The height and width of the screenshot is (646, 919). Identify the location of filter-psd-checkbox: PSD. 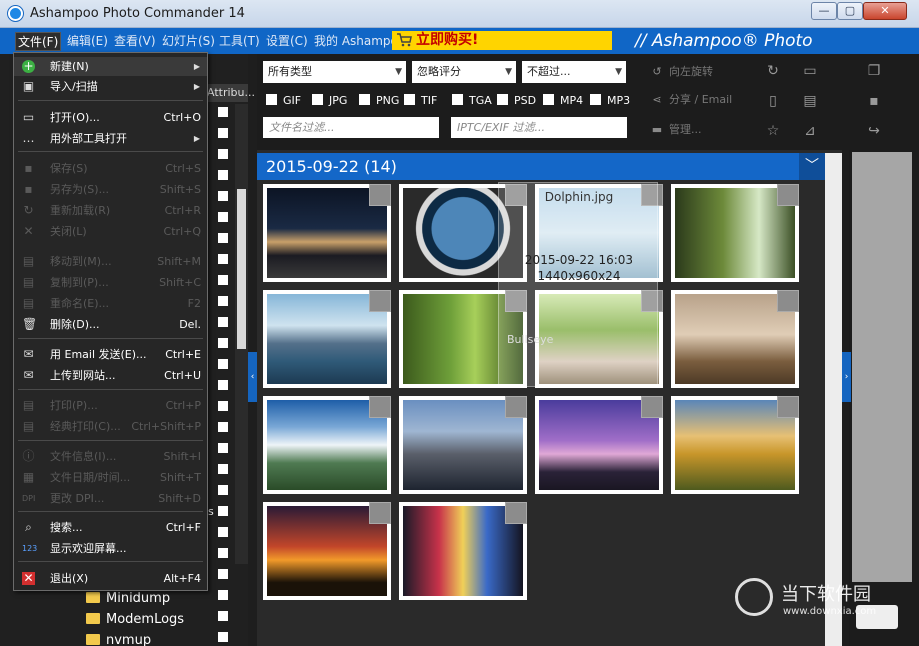
(516, 101).